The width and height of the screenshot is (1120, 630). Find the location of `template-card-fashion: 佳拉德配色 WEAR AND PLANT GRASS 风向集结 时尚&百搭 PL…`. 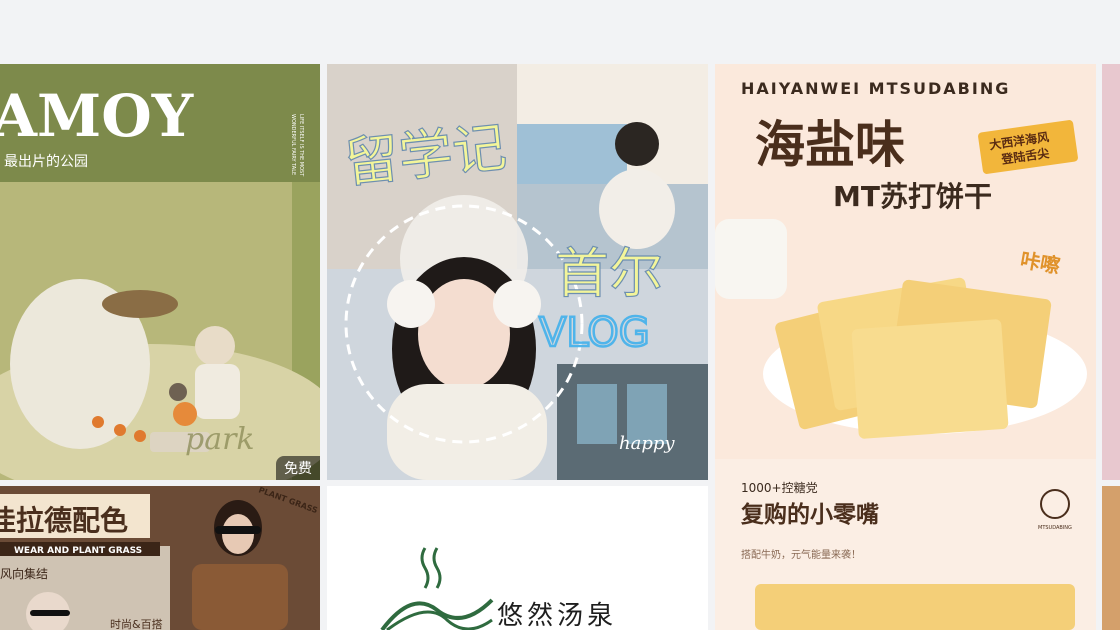

template-card-fashion: 佳拉德配色 WEAR AND PLANT GRASS 风向集结 时尚&百搭 PL… is located at coordinates (160, 558).